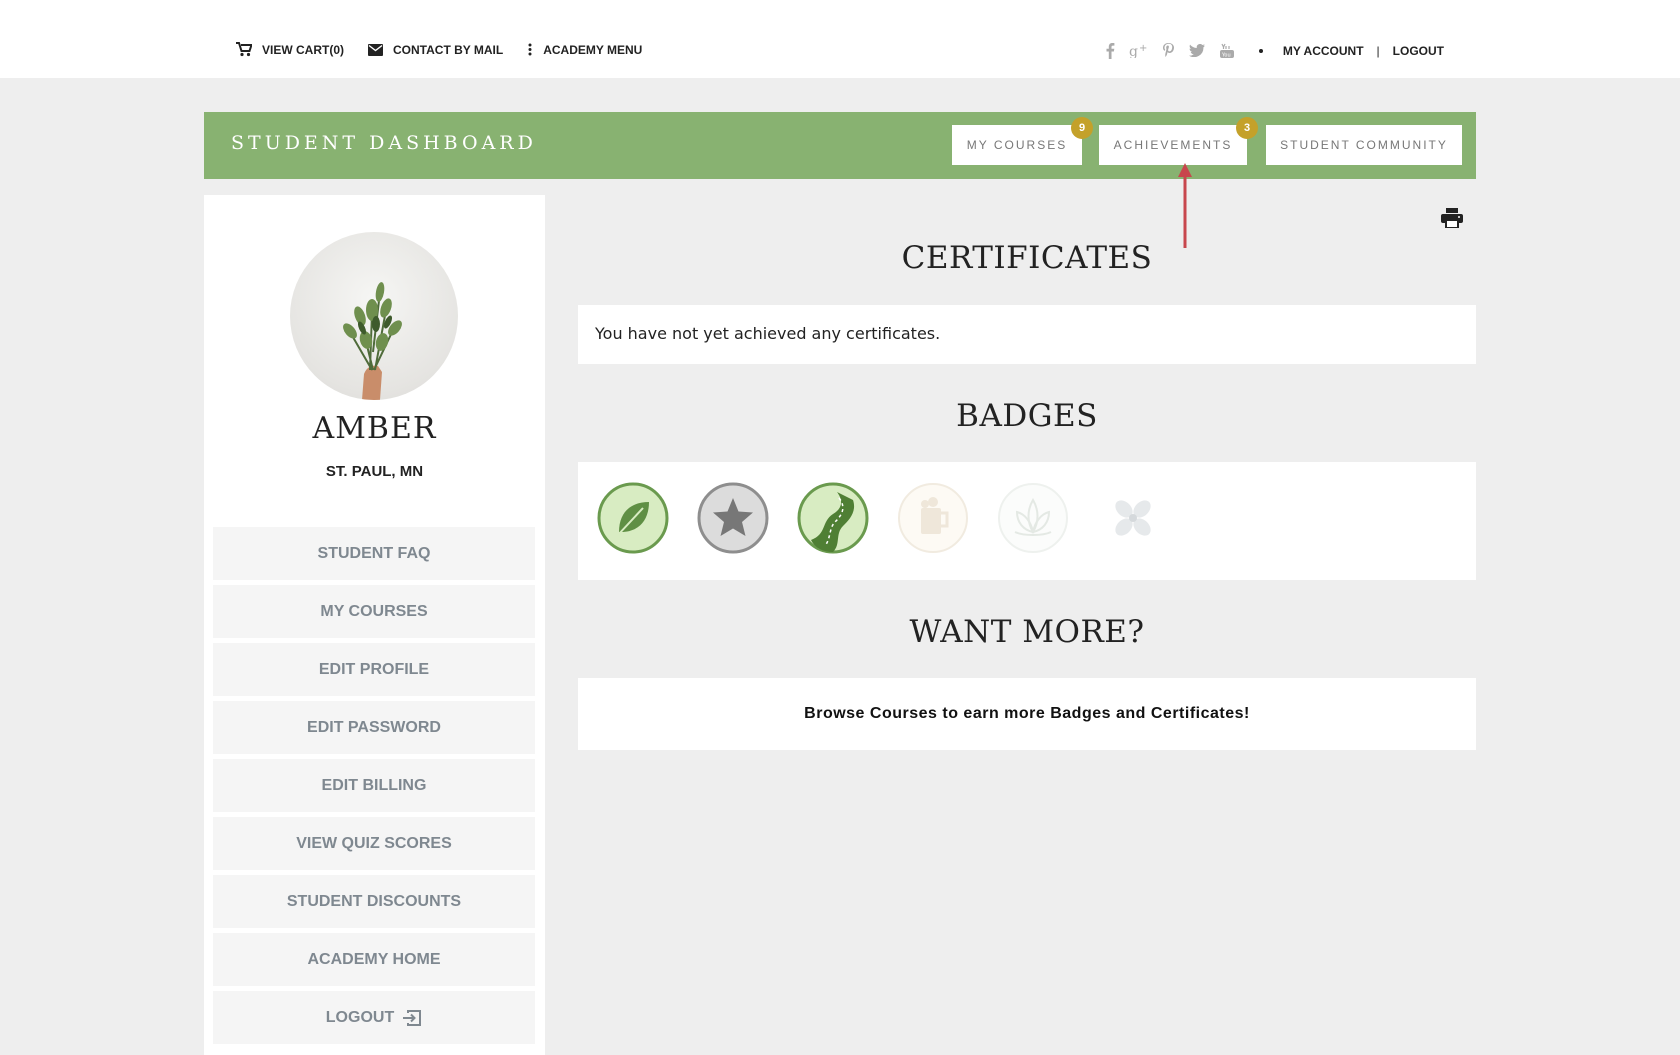 The image size is (1680, 1055). What do you see at coordinates (375, 49) in the screenshot?
I see `mail-icon` at bounding box center [375, 49].